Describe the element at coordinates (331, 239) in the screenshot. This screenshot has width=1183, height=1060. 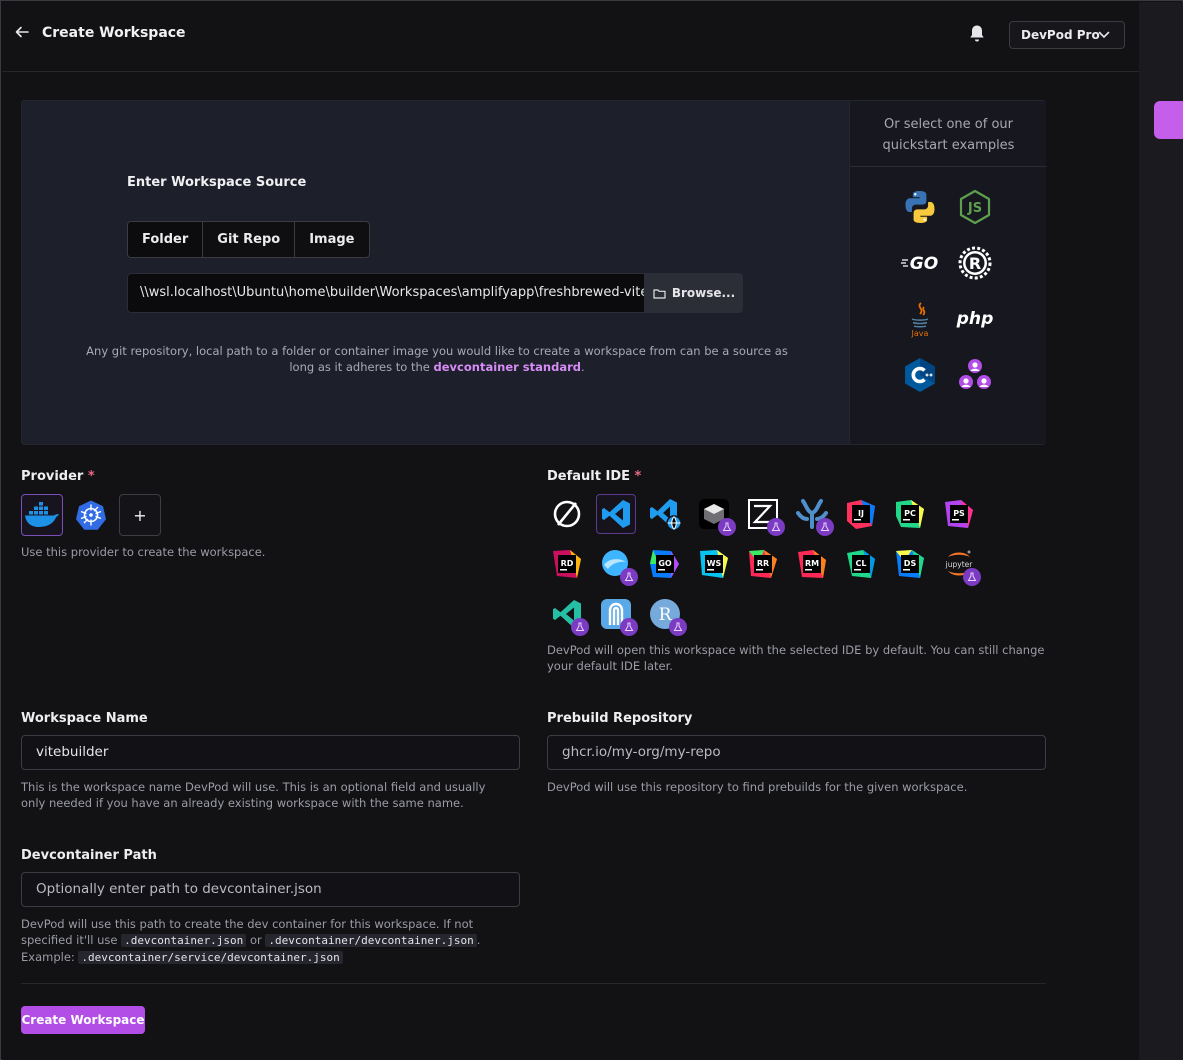
I see `tab-image: Image` at that location.